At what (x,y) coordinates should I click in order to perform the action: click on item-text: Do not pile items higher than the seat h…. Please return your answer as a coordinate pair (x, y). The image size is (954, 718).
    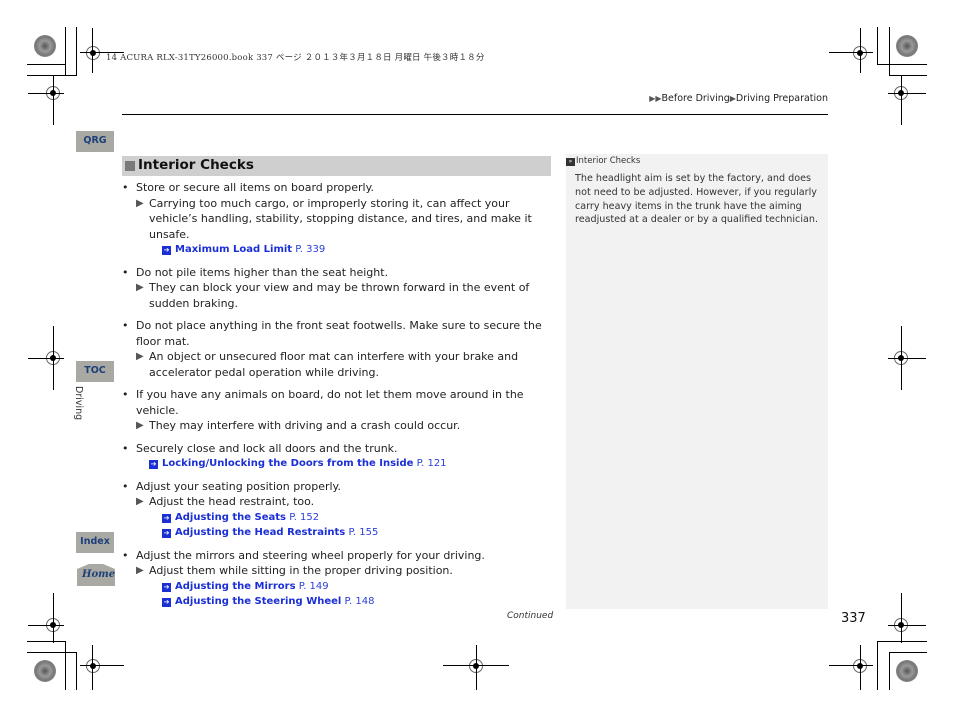
    Looking at the image, I should click on (262, 272).